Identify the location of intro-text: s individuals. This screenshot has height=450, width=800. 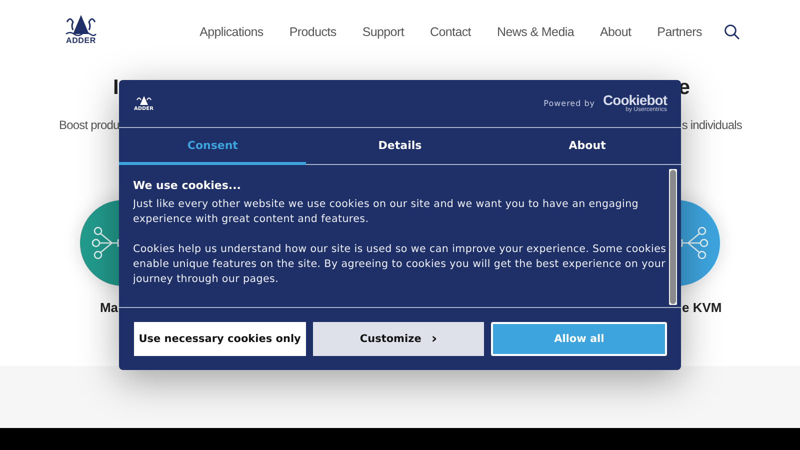
(712, 125).